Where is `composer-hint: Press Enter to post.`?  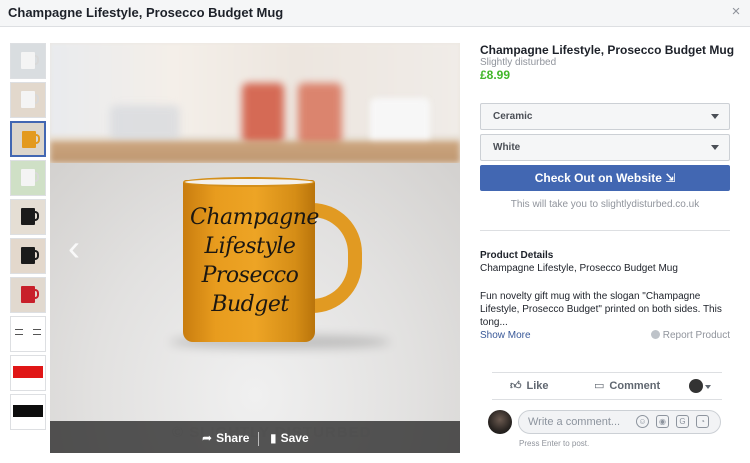
composer-hint: Press Enter to post. is located at coordinates (554, 443).